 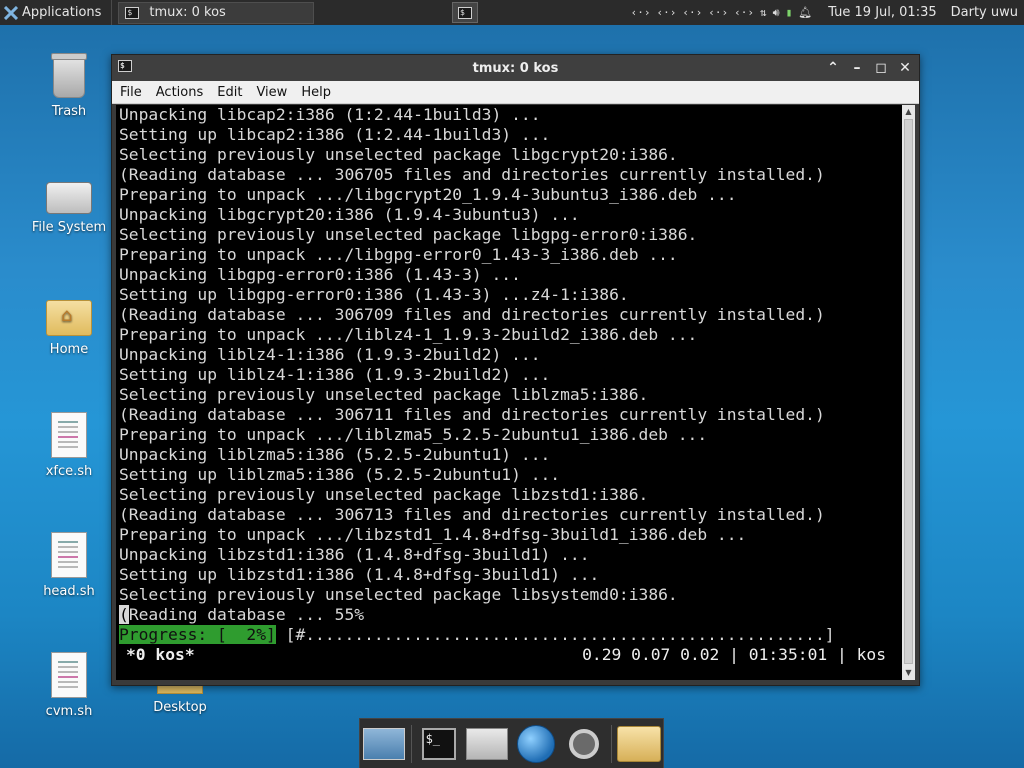 I want to click on menu-bar: File Actions Edit View Help, so click(x=515, y=92).